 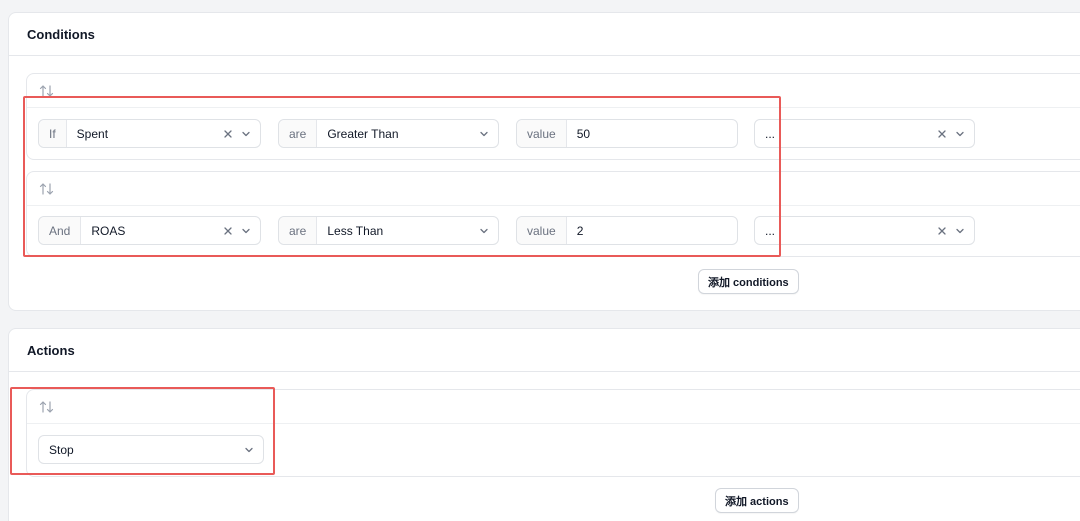 What do you see at coordinates (53, 133) in the screenshot?
I see `condition-1-connector: If` at bounding box center [53, 133].